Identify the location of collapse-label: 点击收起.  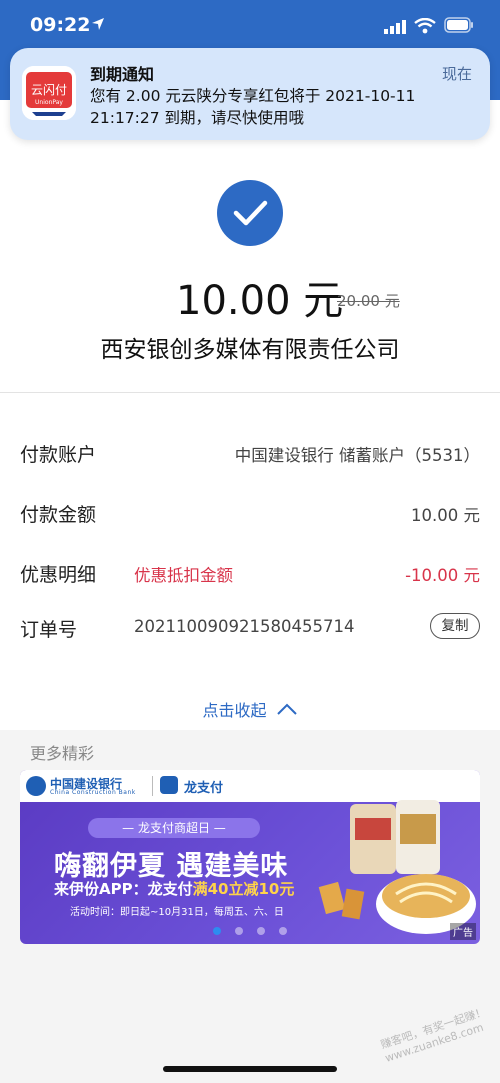
(234, 710).